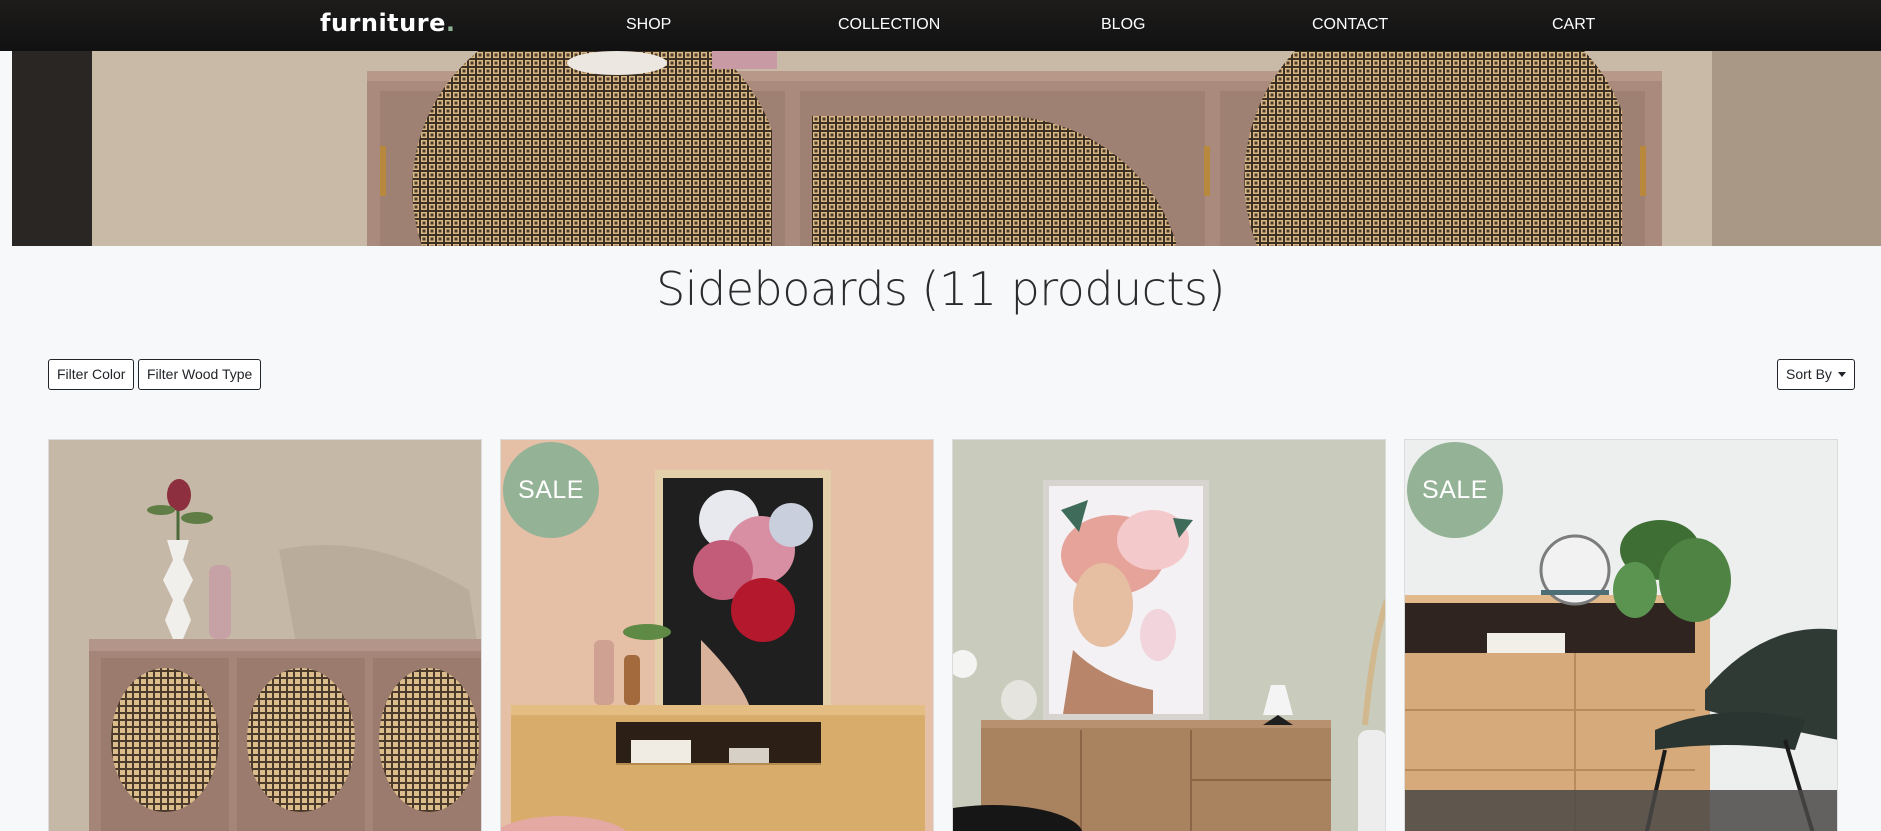 This screenshot has width=1881, height=831. Describe the element at coordinates (200, 374) in the screenshot. I see `filter-wood-type-button: Filter Wood Type` at that location.